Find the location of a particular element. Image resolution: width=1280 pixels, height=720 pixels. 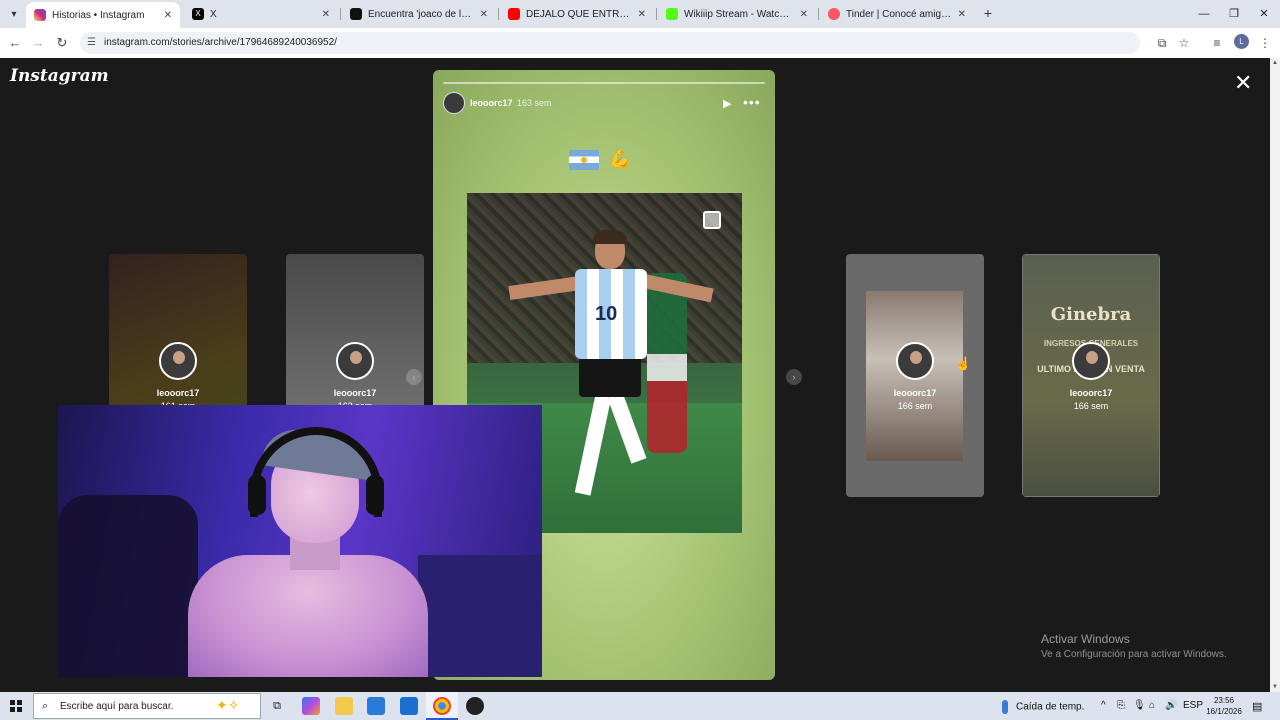

tab-tiktok: Encuentra 'joaco de la rosa tem ✕ is located at coordinates (419, 14).